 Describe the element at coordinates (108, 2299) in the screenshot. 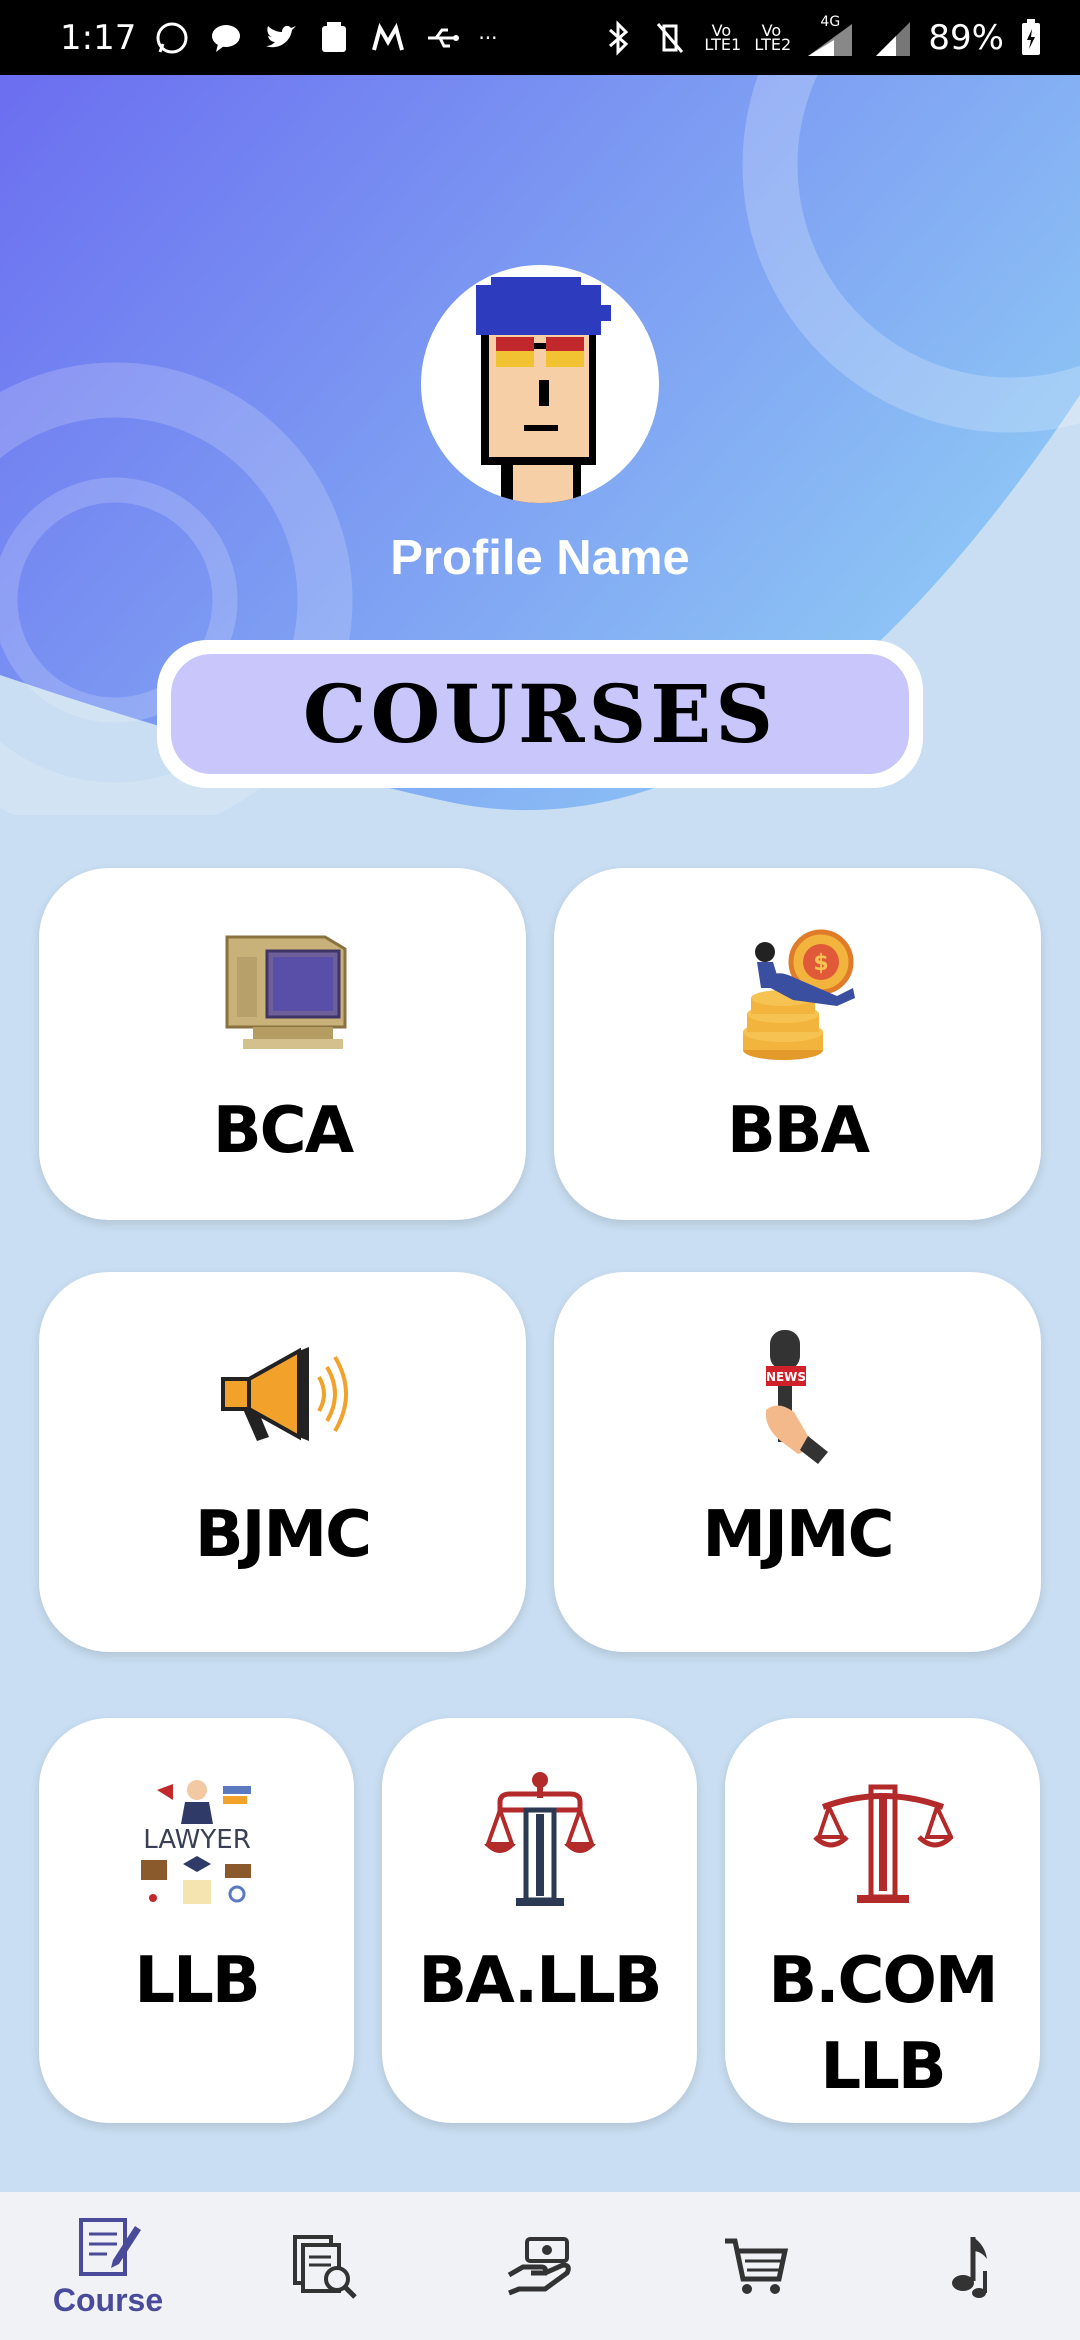

I see `nav-course-label: Course` at that location.